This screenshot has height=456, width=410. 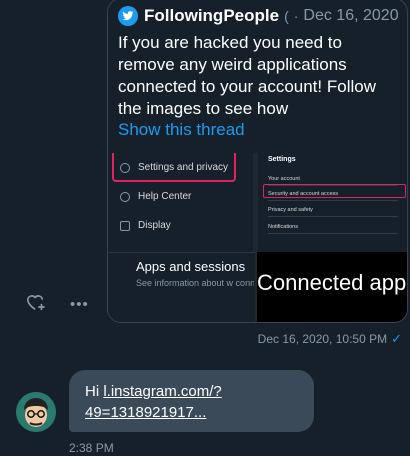 What do you see at coordinates (79, 304) in the screenshot?
I see `more-options-icon: •••` at bounding box center [79, 304].